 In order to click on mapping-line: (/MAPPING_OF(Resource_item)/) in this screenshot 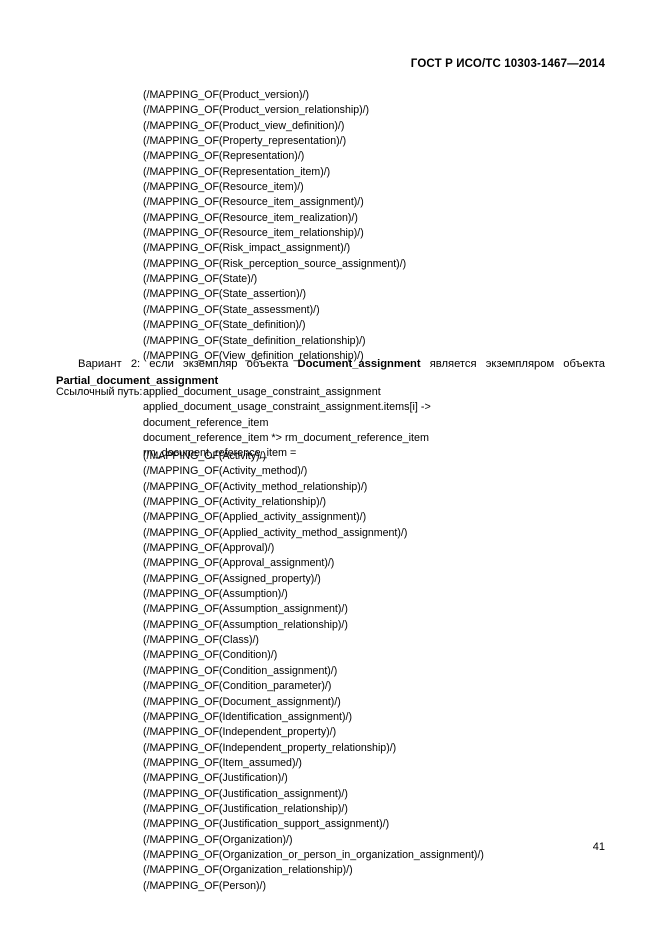, I will do `click(223, 187)`.